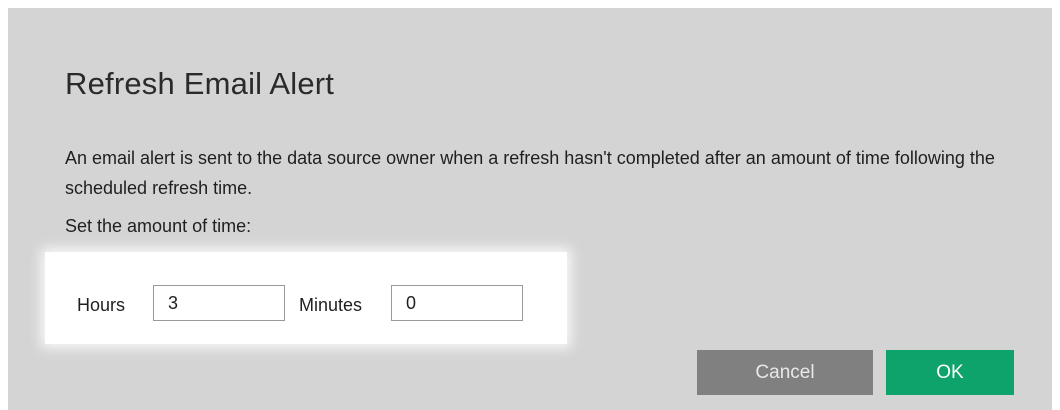  What do you see at coordinates (457, 303) in the screenshot?
I see `minutes-input` at bounding box center [457, 303].